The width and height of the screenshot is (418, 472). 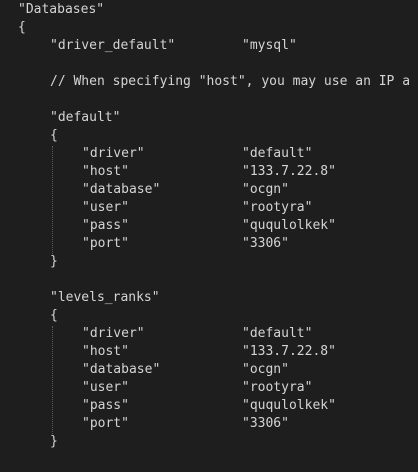 I want to click on code-line: "Databases", so click(x=61, y=9).